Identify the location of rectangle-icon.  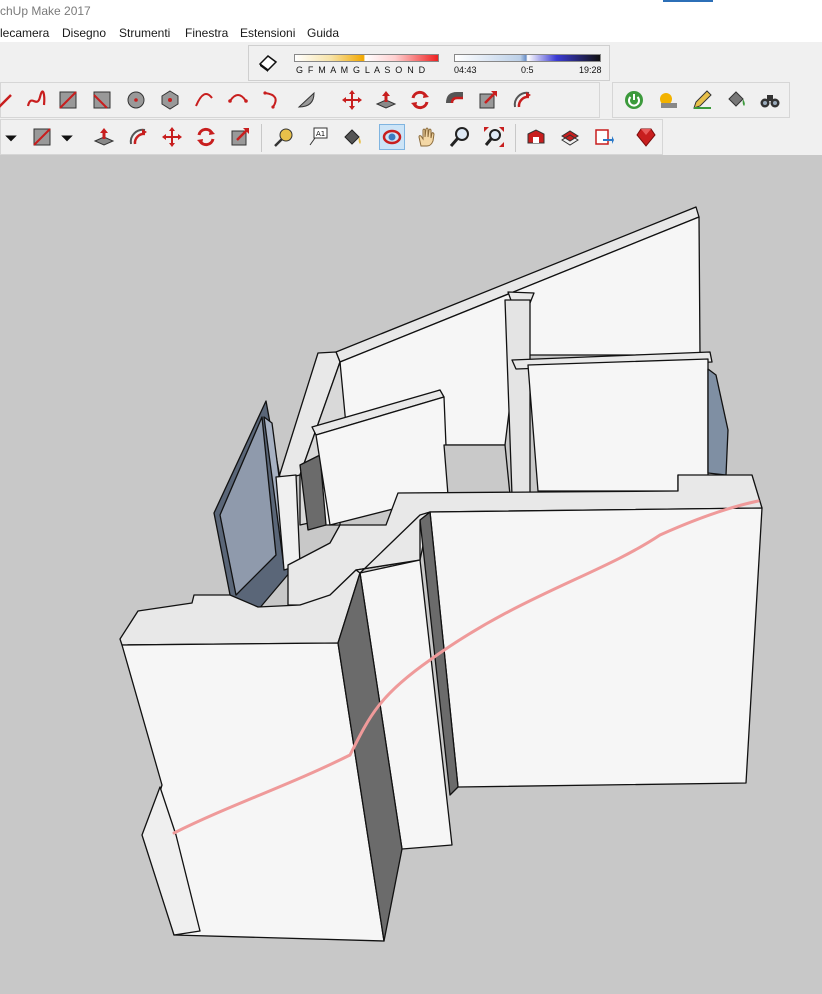
(68, 100).